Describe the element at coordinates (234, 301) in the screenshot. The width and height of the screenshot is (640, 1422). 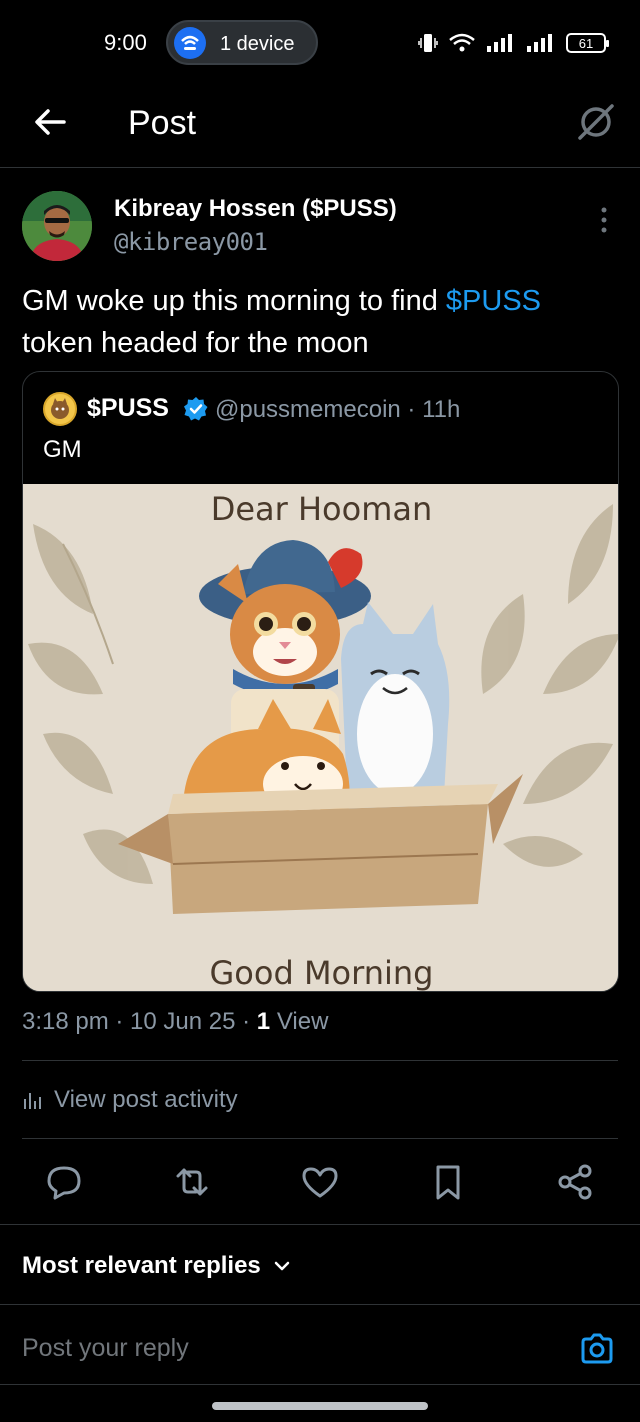
I see `post-text-part: GM woke up this morning to find` at that location.